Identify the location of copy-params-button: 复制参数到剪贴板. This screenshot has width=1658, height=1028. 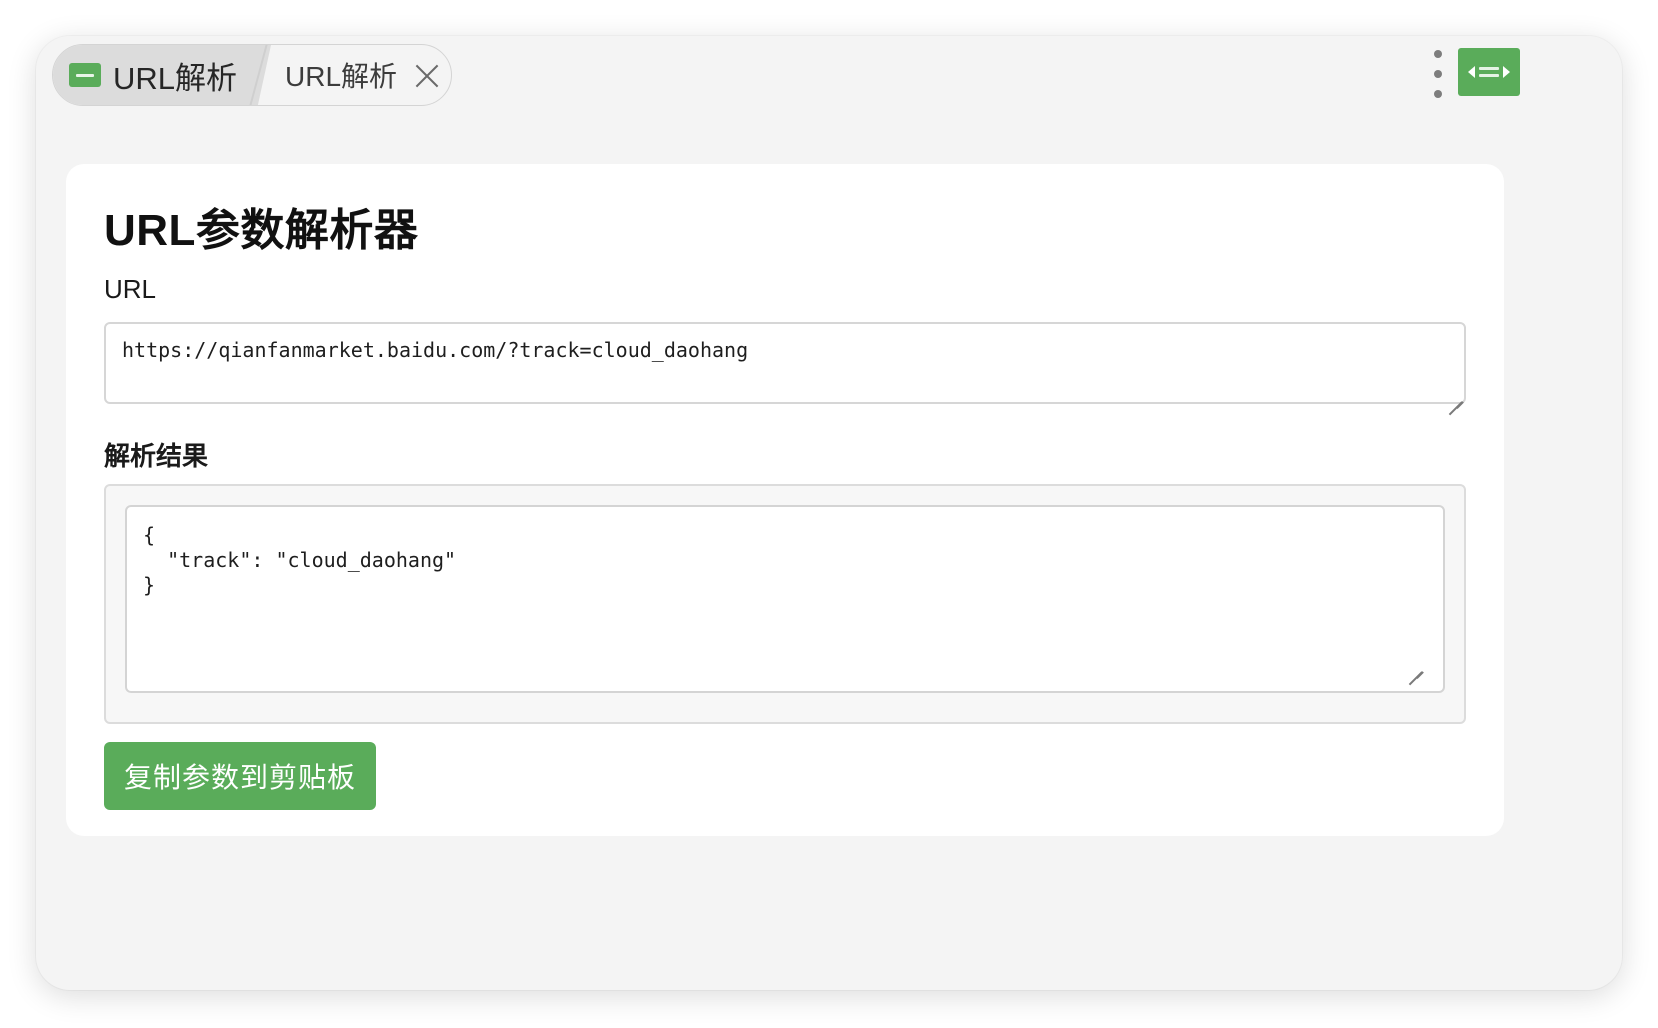
(240, 776).